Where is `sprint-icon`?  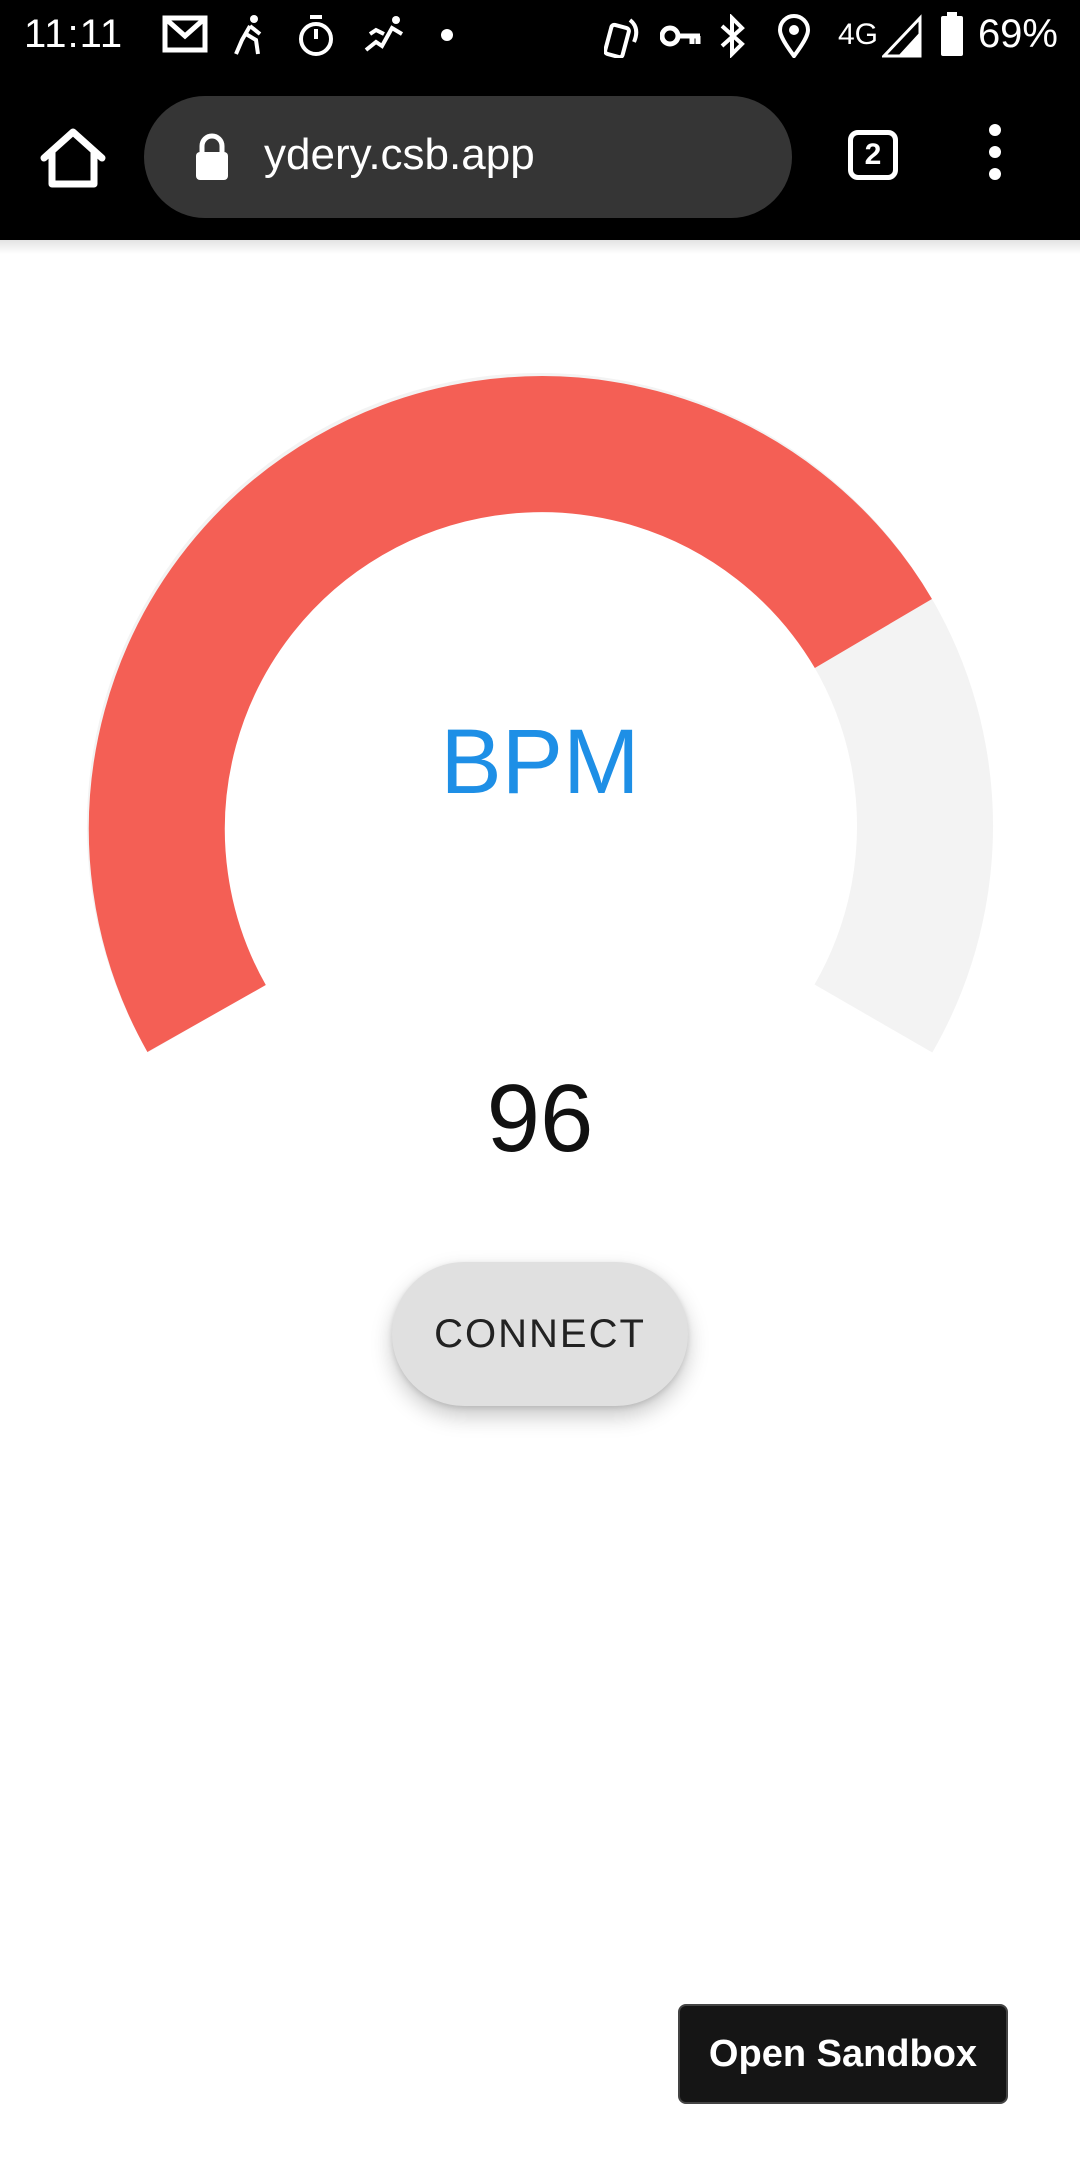
sprint-icon is located at coordinates (384, 34).